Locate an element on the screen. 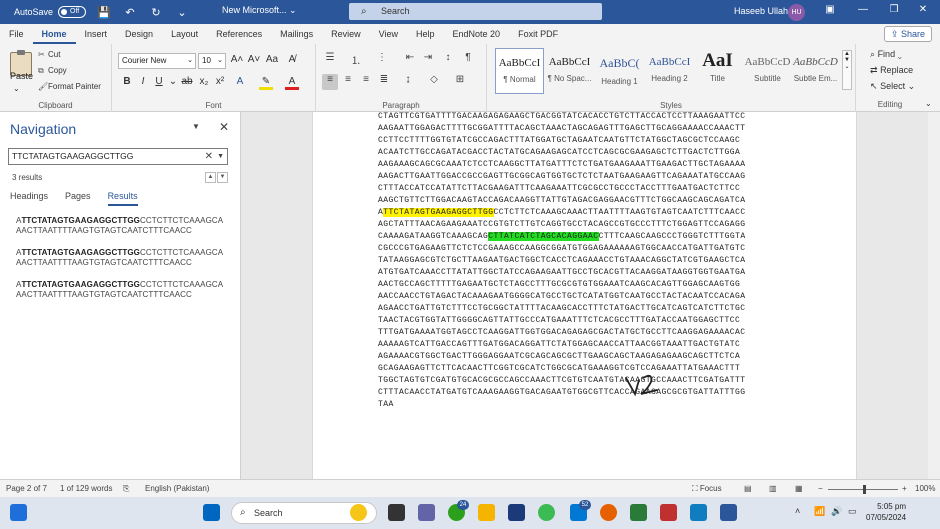  sort-icon: ↕ is located at coordinates (448, 60).